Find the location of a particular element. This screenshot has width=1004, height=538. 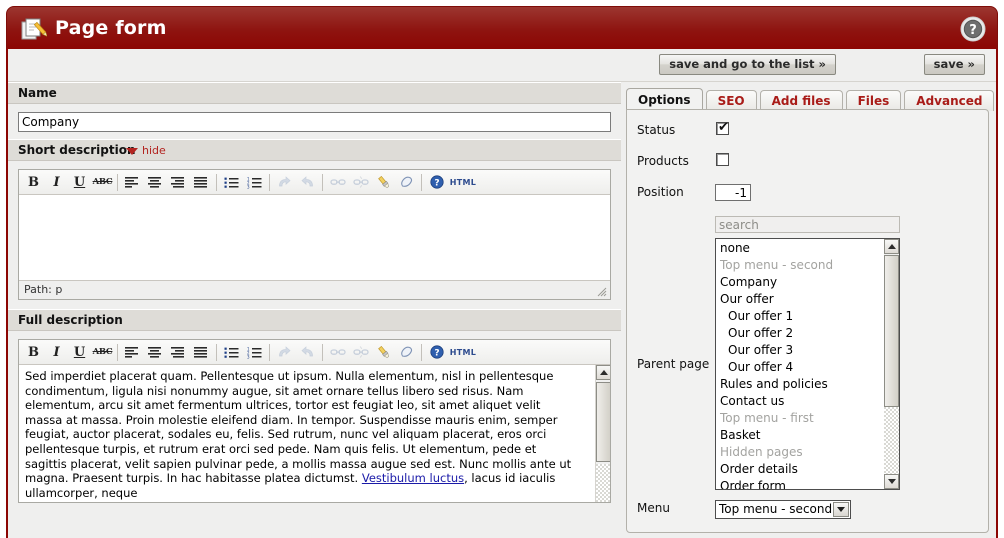

short-description-hide-link: hide is located at coordinates (146, 150).